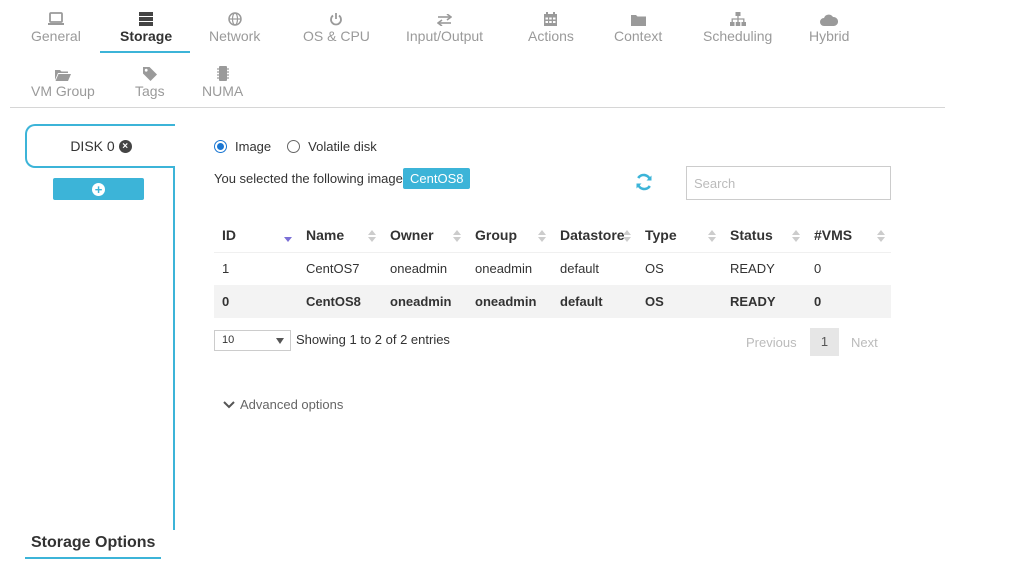 The width and height of the screenshot is (1024, 569). I want to click on volatile-disk-radio-label: Volatile disk, so click(342, 146).